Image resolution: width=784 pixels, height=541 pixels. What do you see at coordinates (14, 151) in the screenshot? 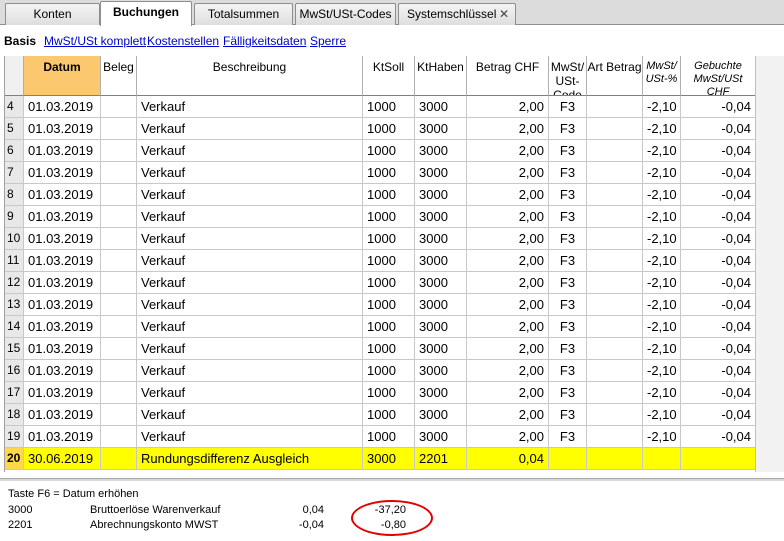
I see `row-number: 6` at bounding box center [14, 151].